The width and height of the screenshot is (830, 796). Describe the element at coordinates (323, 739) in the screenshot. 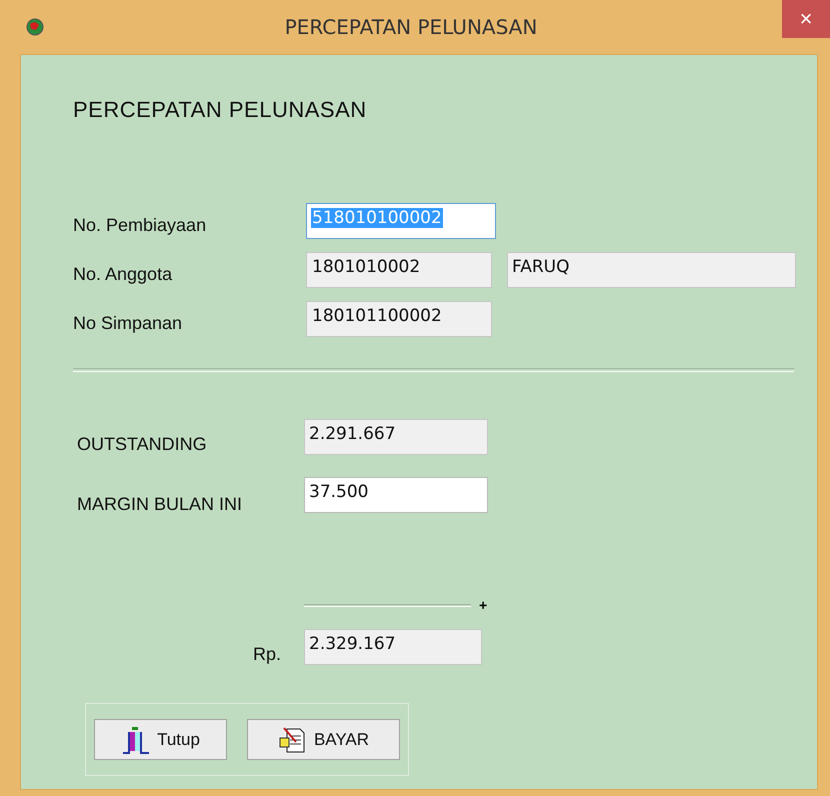

I see `toolbar-button: BAYAR` at that location.